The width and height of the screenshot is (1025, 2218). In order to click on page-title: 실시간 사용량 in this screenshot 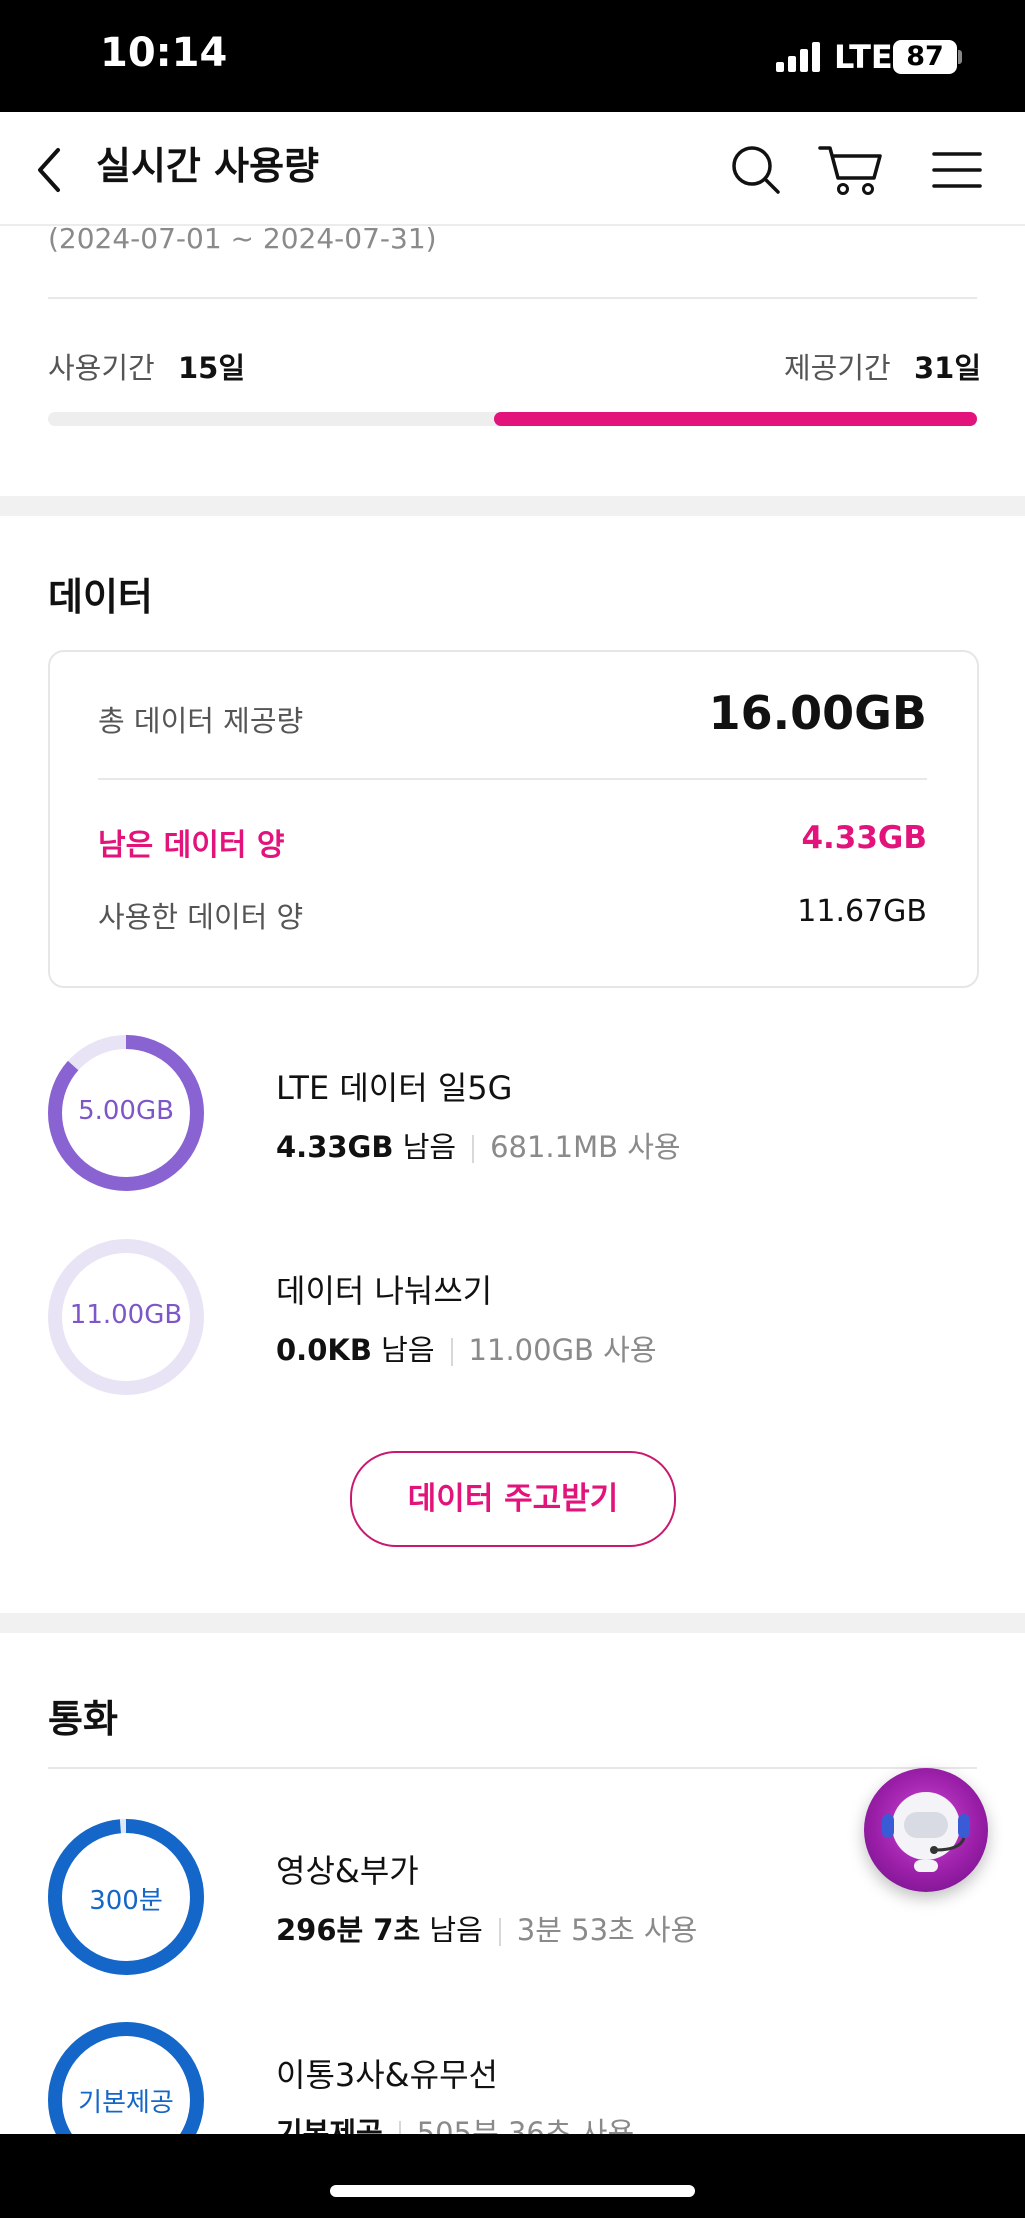, I will do `click(207, 166)`.